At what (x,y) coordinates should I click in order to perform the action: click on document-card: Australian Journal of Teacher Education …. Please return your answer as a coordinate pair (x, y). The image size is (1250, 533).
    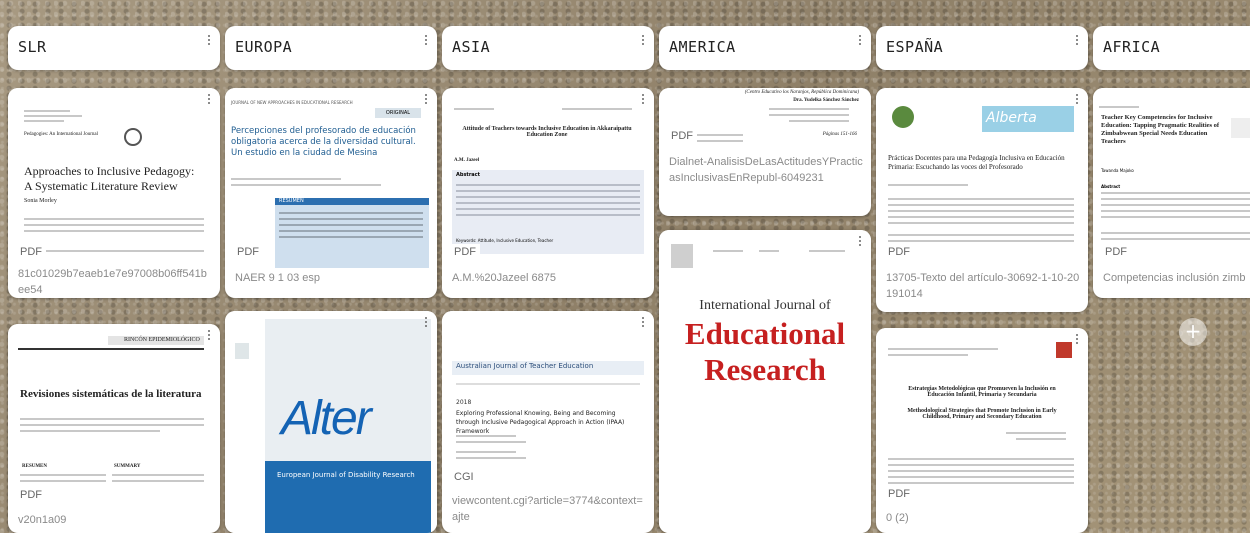
    Looking at the image, I should click on (548, 422).